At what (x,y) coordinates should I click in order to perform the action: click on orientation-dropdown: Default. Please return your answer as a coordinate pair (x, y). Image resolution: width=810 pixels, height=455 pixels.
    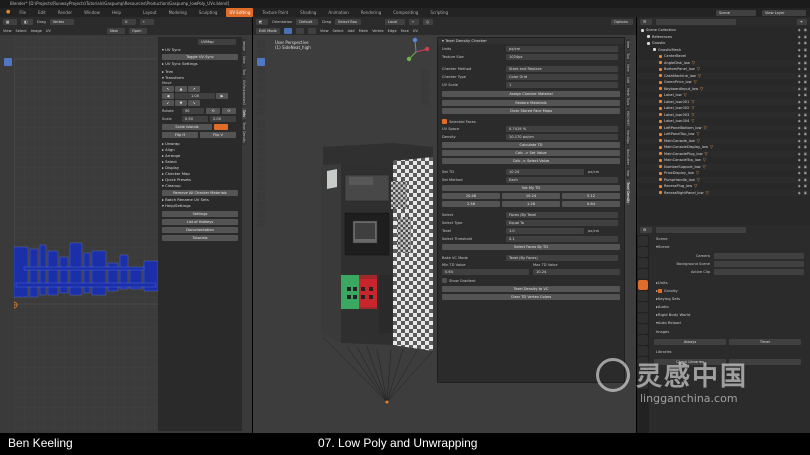
    Looking at the image, I should click on (307, 21).